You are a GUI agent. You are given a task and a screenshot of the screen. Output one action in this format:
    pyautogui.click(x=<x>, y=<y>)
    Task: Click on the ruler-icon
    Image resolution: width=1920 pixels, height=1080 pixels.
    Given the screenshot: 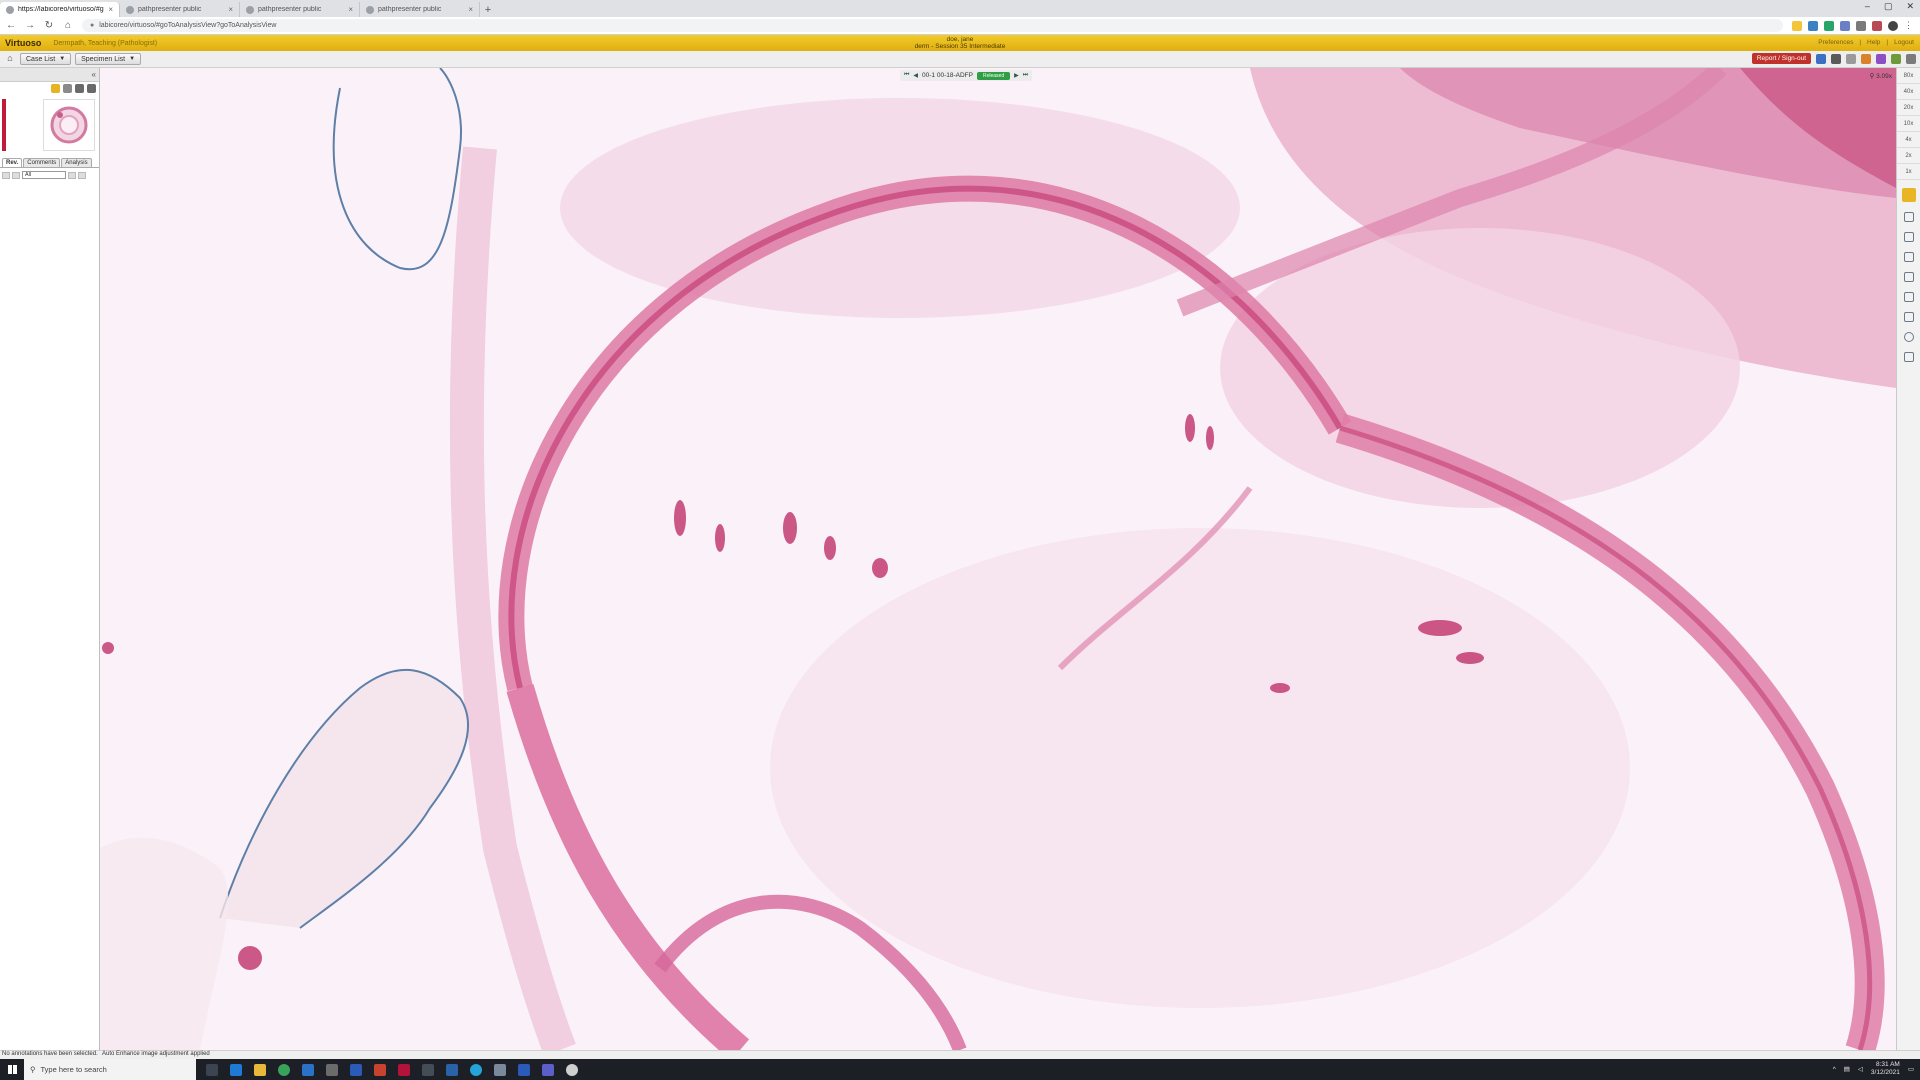 What is the action you would take?
    pyautogui.click(x=1908, y=297)
    